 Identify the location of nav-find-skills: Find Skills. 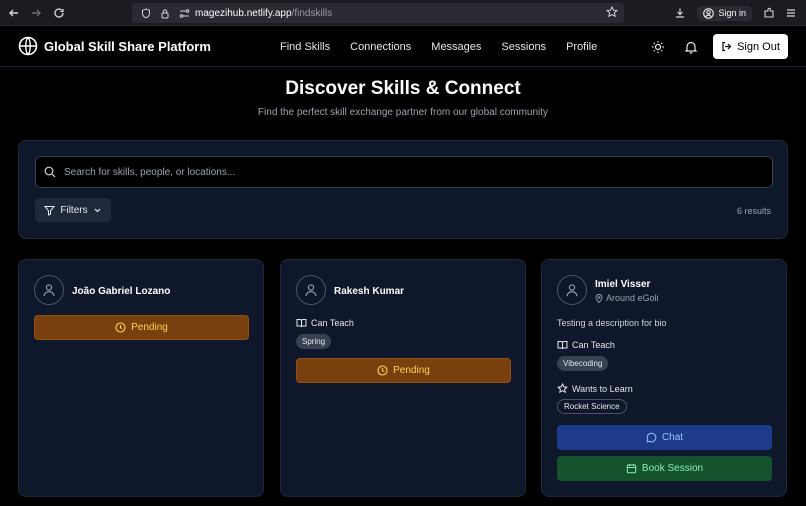
(305, 47).